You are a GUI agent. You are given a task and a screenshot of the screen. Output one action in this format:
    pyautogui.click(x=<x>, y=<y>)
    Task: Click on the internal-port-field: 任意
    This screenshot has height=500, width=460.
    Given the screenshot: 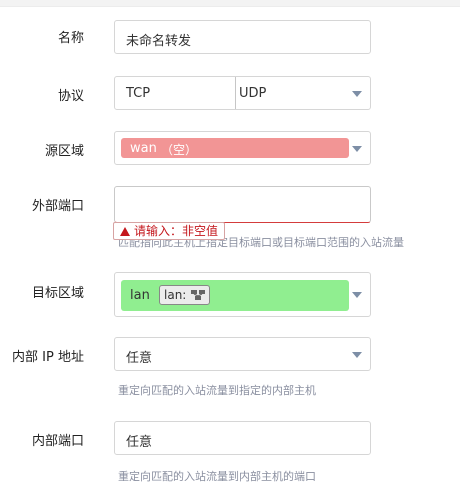 What is the action you would take?
    pyautogui.click(x=242, y=438)
    